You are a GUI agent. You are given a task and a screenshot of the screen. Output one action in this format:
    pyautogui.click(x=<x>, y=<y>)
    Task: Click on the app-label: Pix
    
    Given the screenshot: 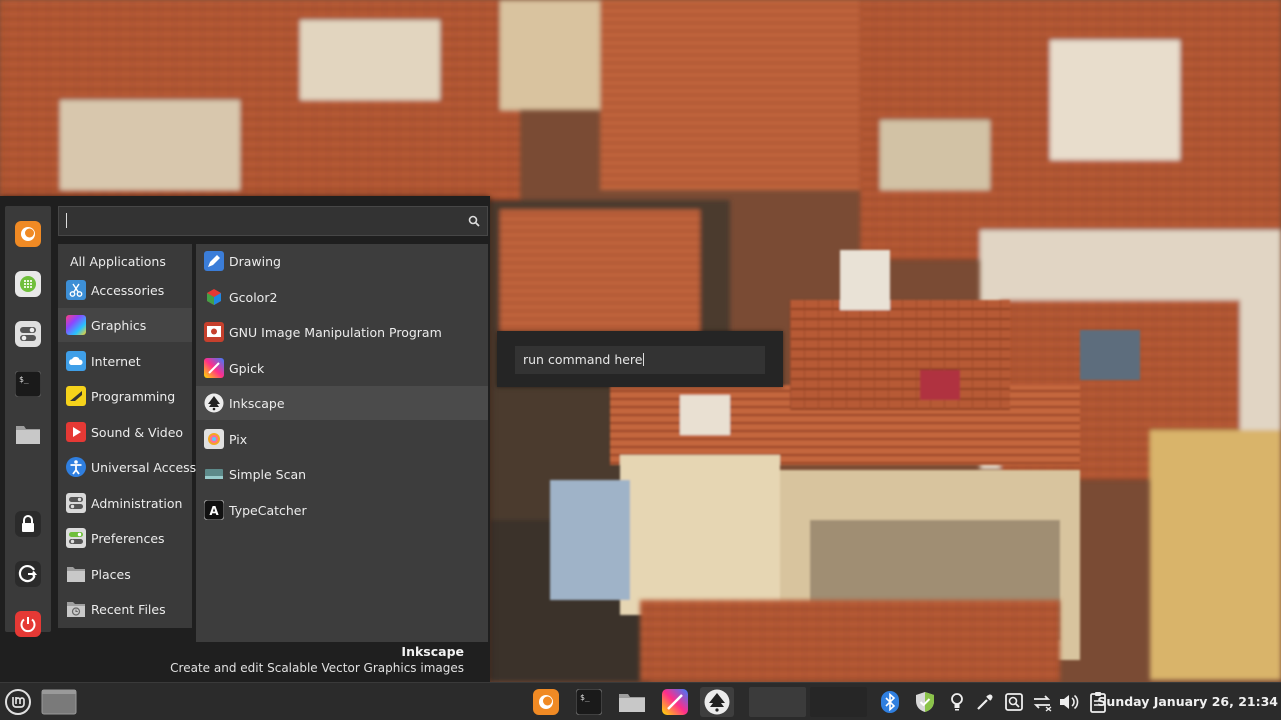 What is the action you would take?
    pyautogui.click(x=238, y=439)
    